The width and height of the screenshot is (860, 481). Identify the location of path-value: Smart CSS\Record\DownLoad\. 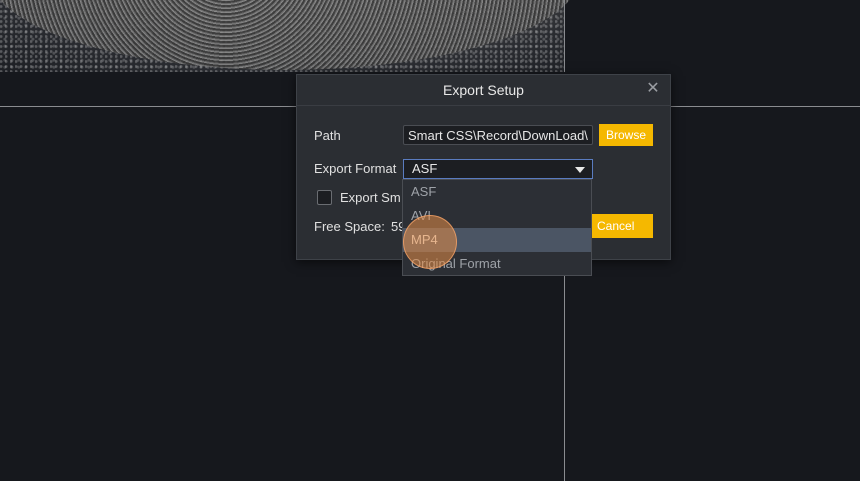
(498, 135).